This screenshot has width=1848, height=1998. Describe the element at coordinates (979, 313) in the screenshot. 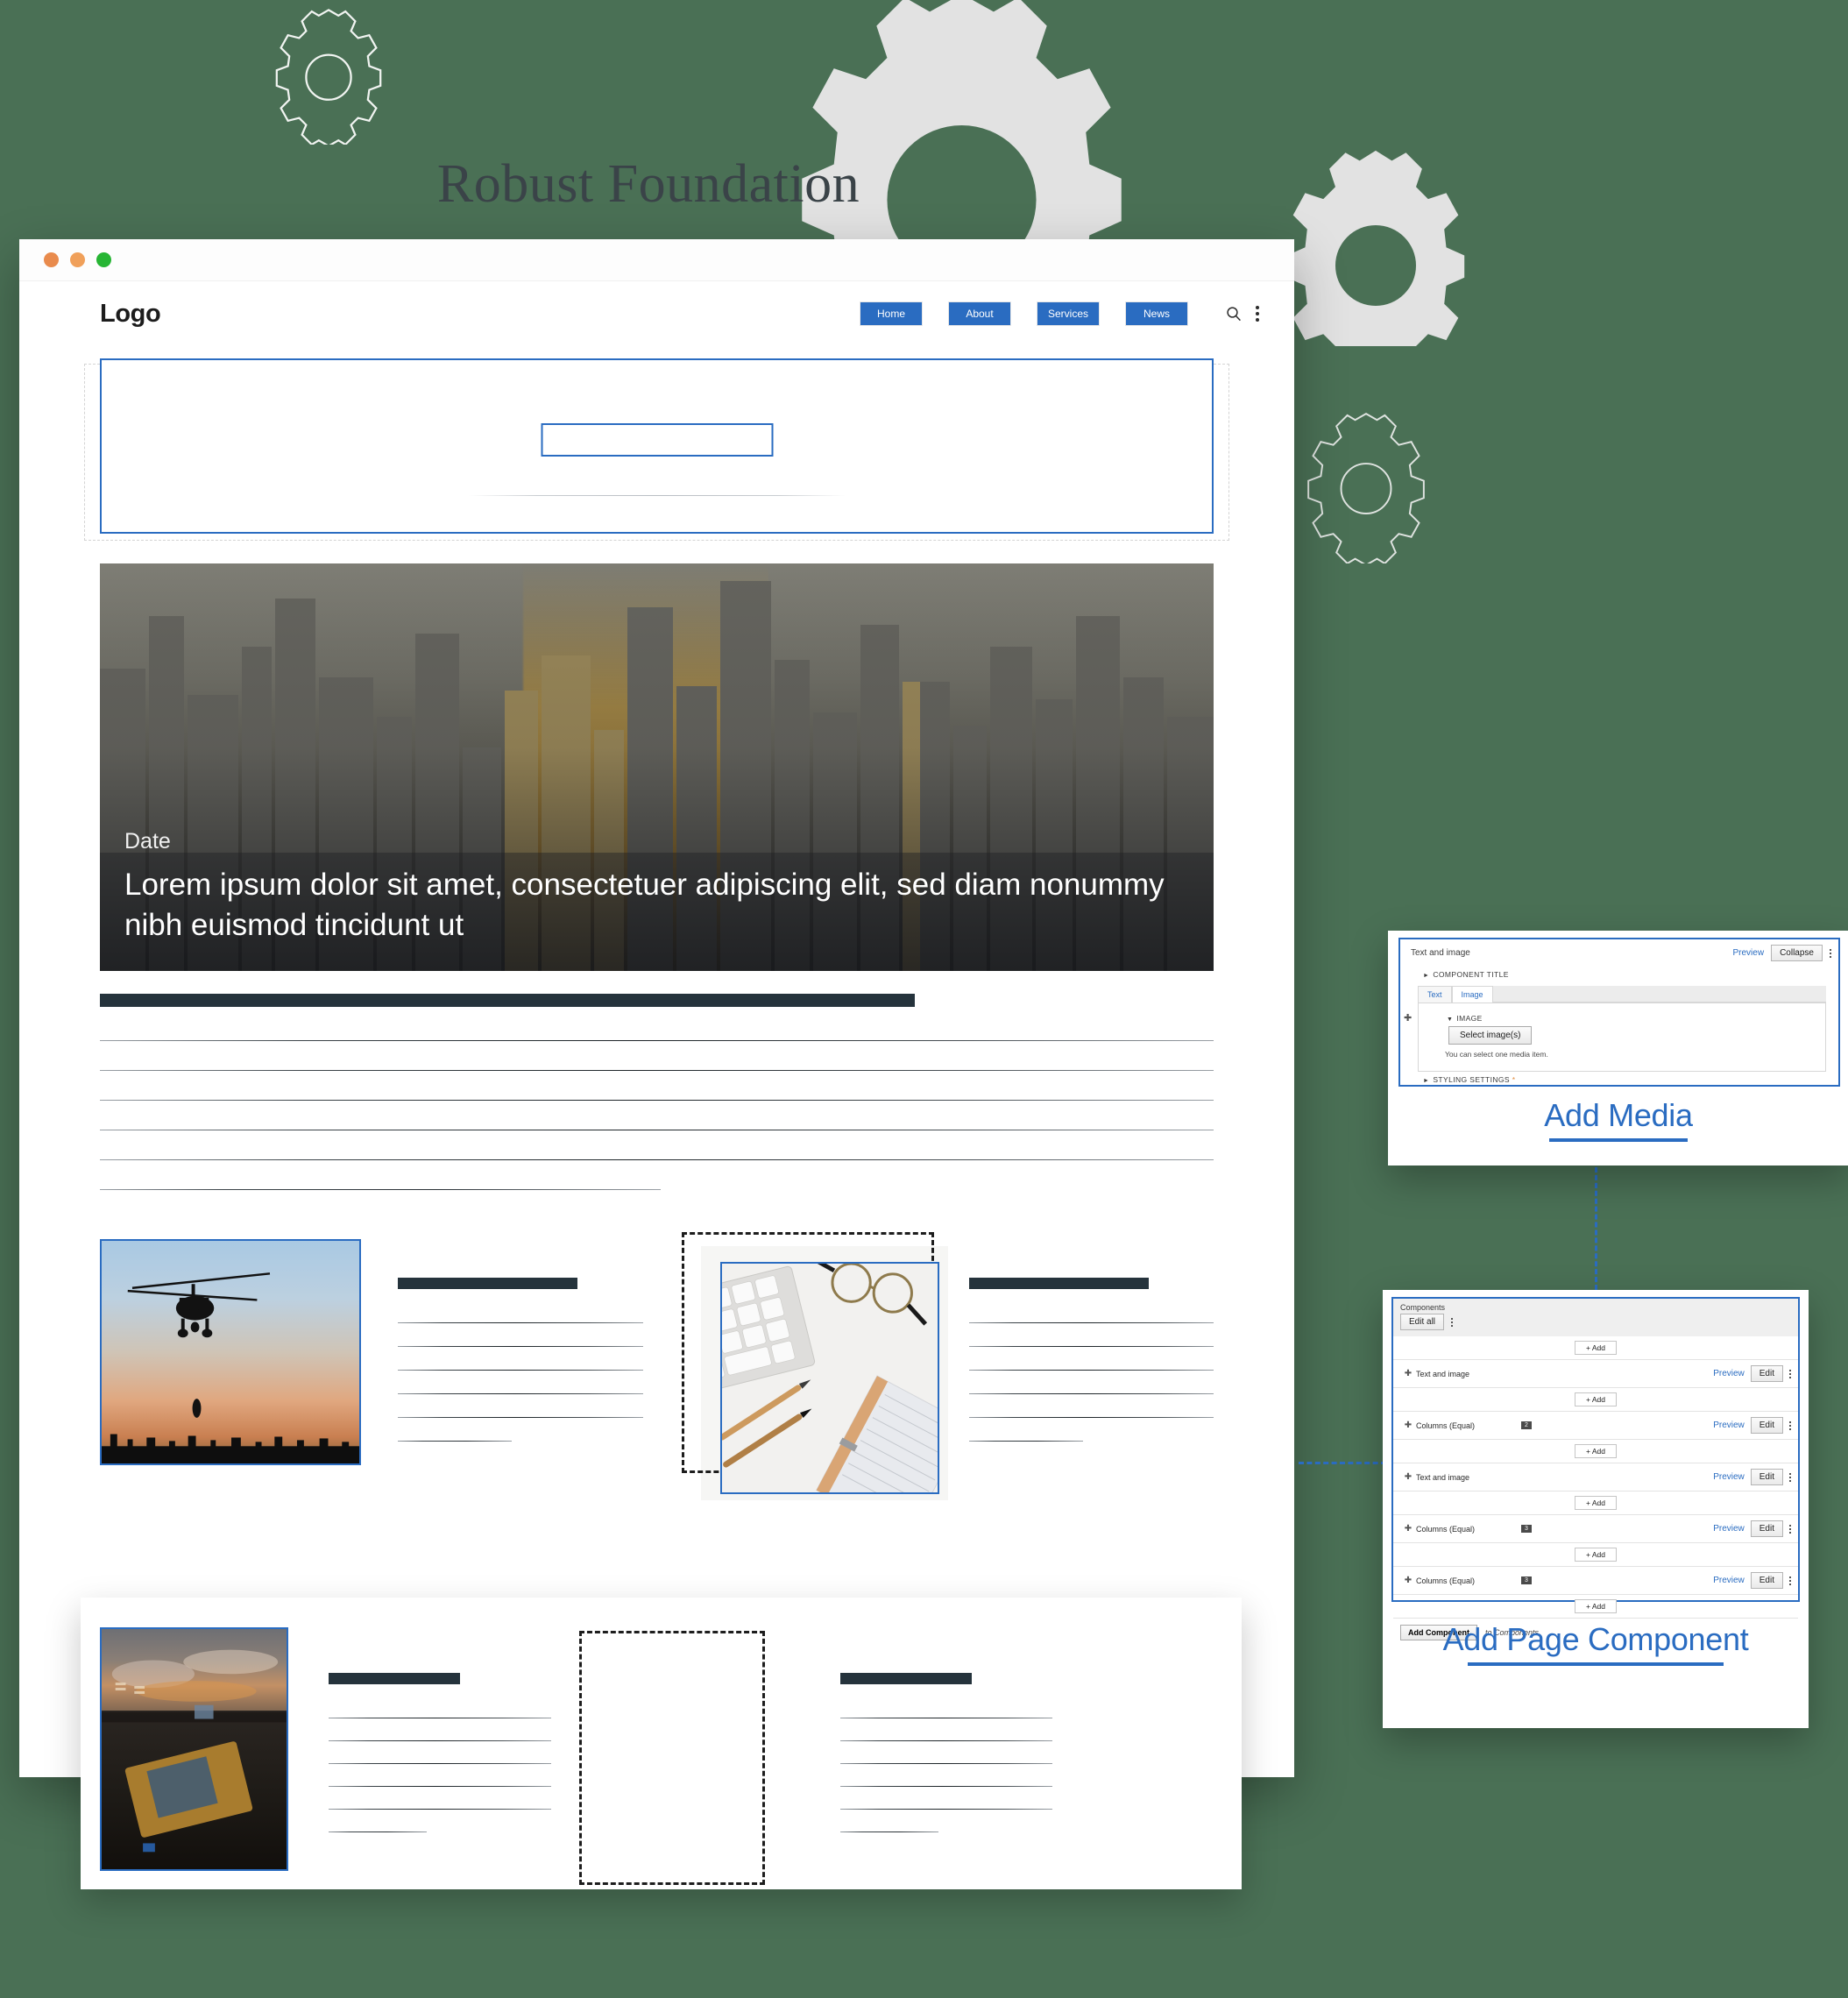

I see `nav-item-about: About` at that location.